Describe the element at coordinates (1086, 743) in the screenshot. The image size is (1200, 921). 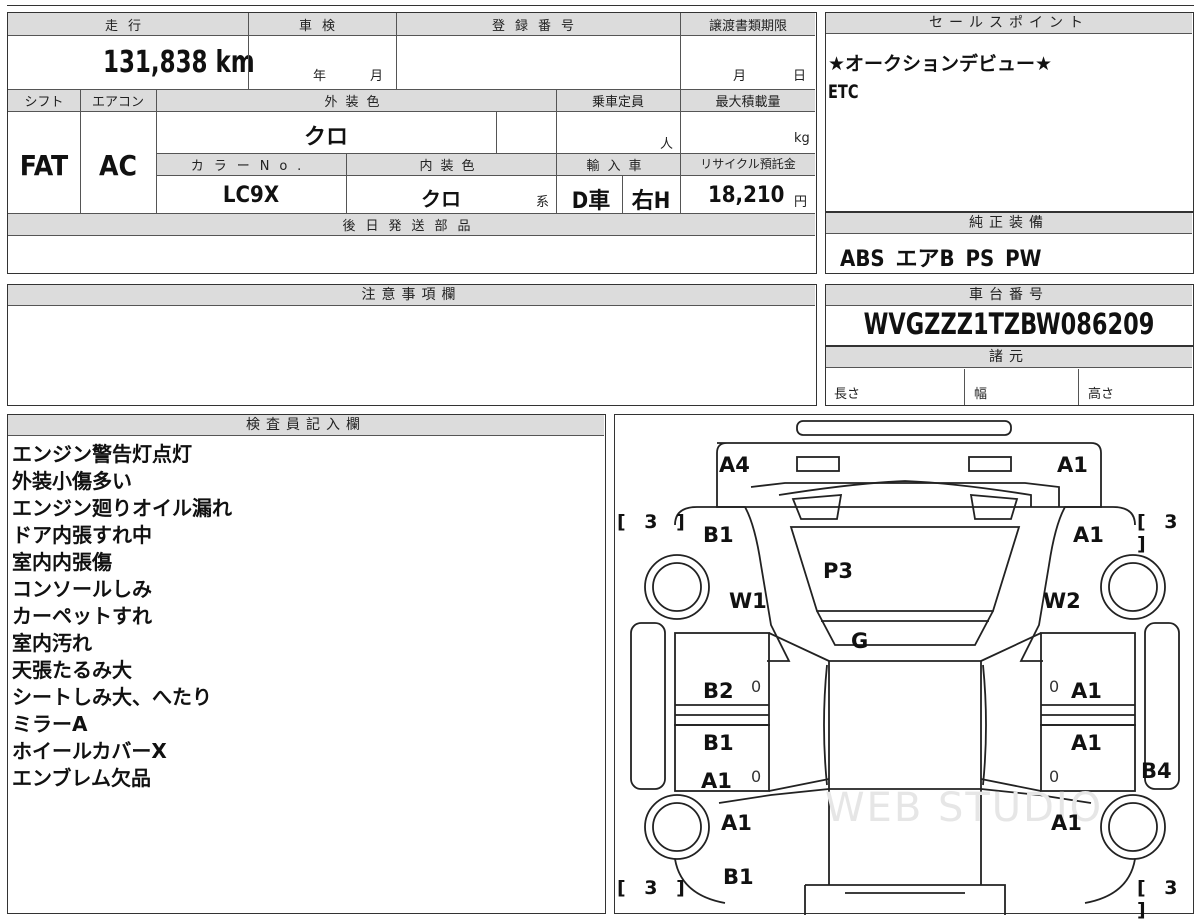
I see `code-door-rear-right: A1` at that location.